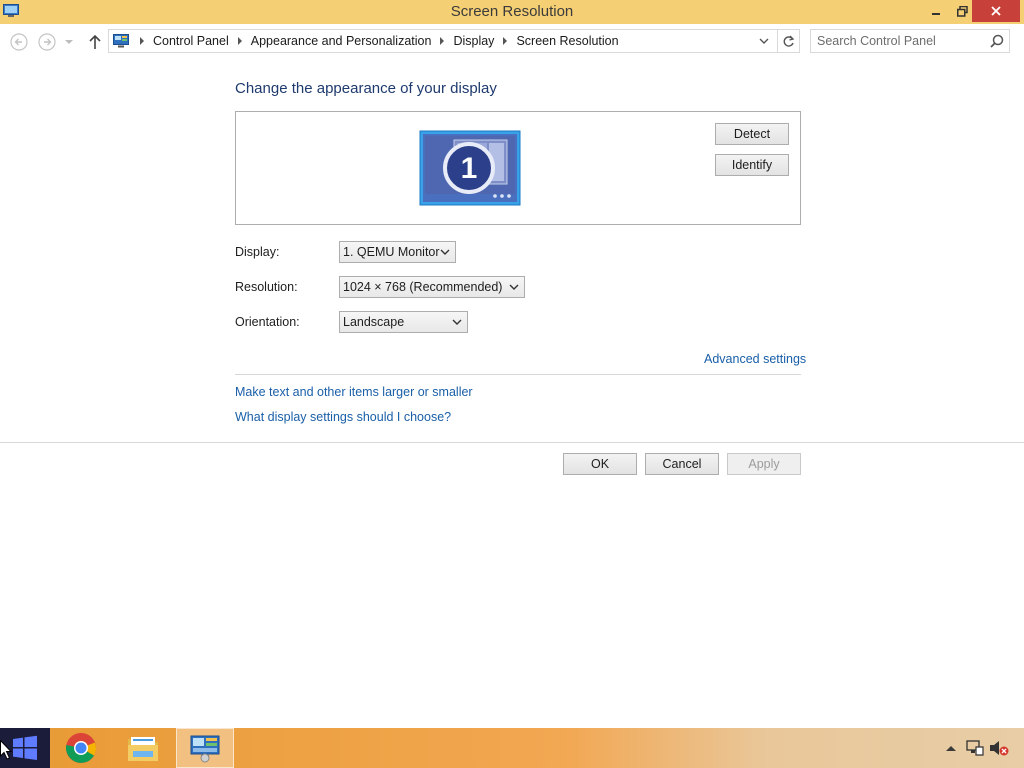 This screenshot has width=1024, height=768. What do you see at coordinates (267, 322) in the screenshot?
I see `orientation-label: Orientation:` at bounding box center [267, 322].